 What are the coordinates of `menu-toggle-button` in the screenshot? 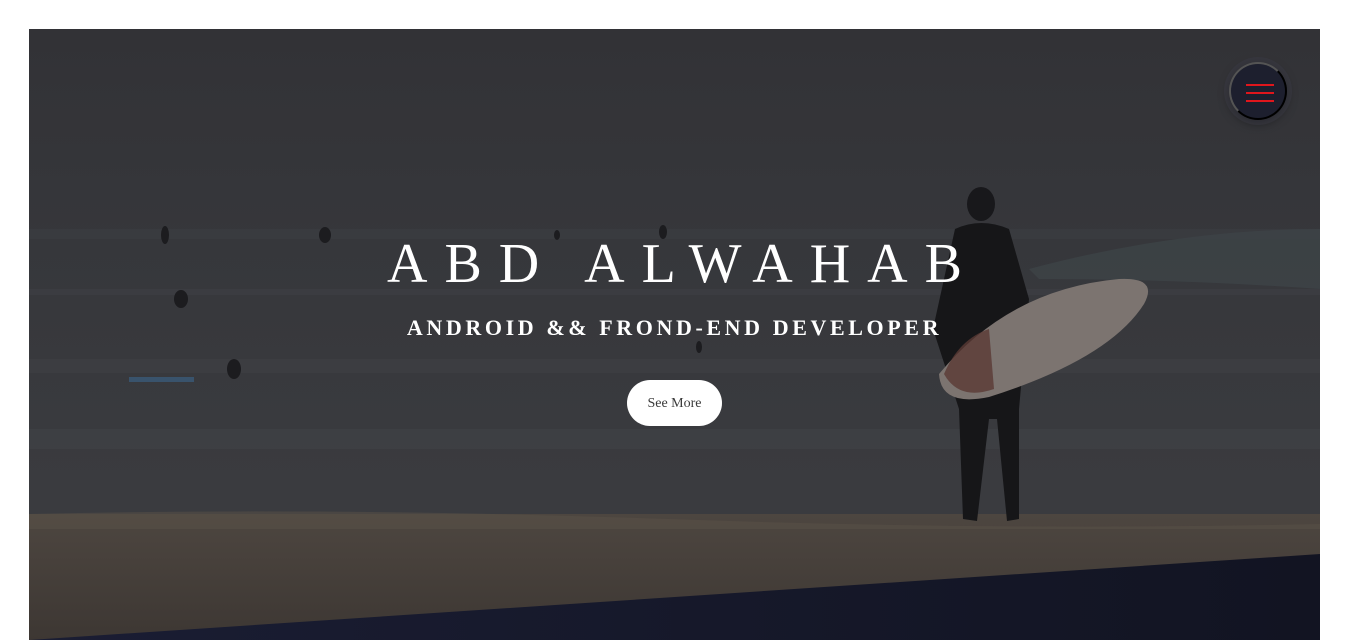 It's located at (1258, 91).